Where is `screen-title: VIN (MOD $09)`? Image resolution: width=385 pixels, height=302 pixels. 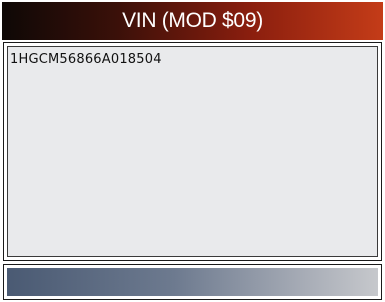
screen-title: VIN (MOD $09) is located at coordinates (192, 20).